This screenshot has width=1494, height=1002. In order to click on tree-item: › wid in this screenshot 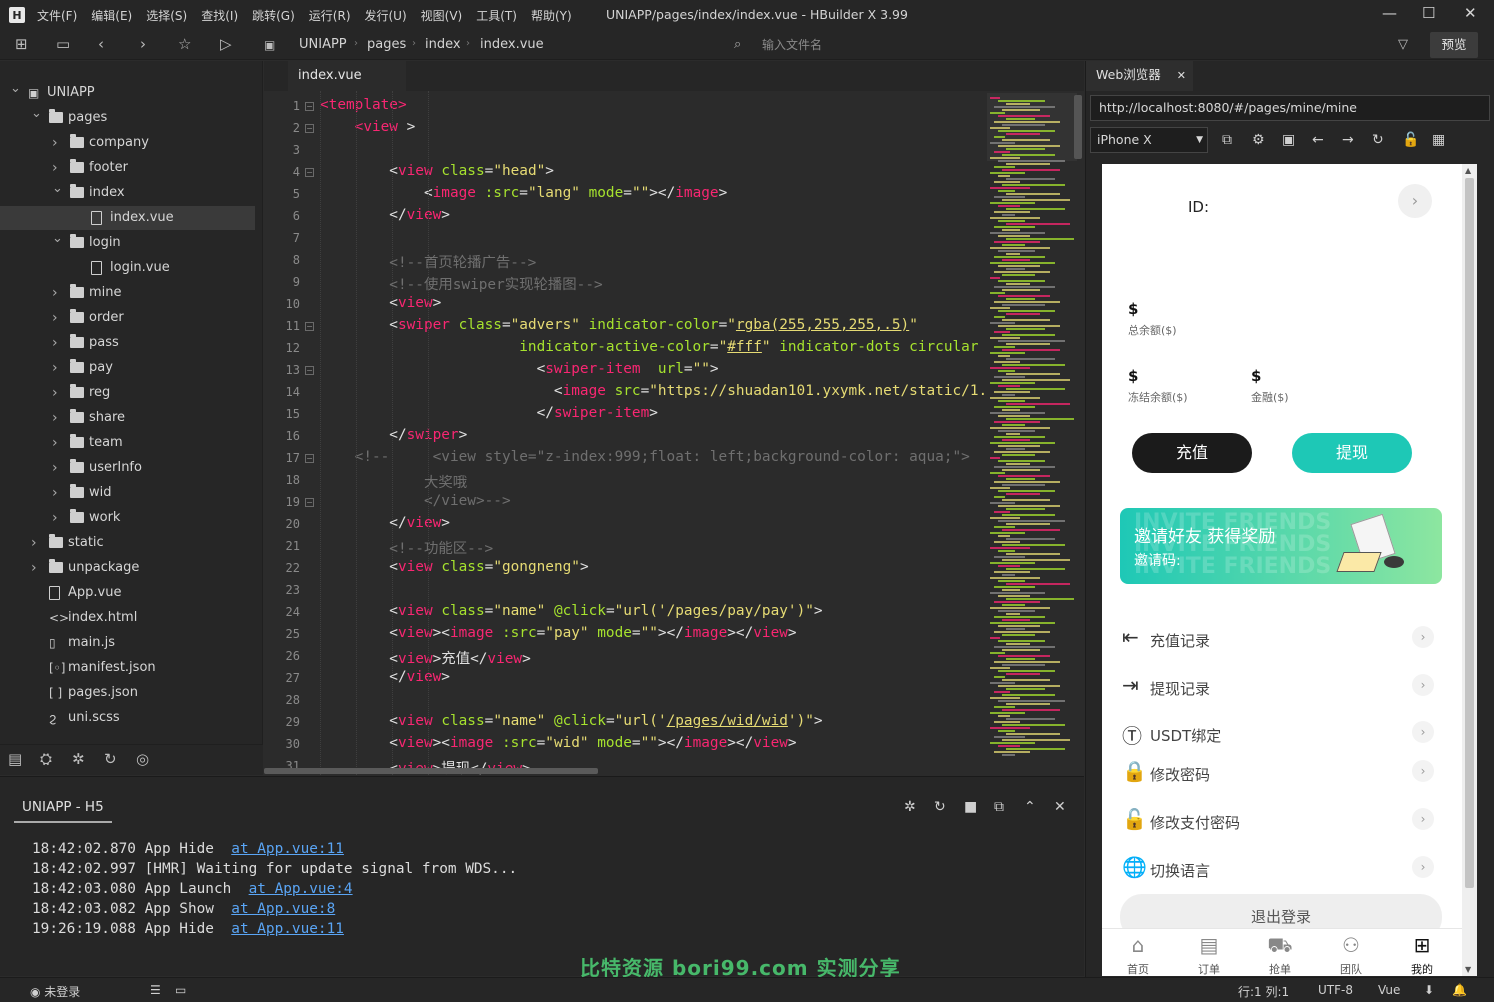, I will do `click(127, 493)`.